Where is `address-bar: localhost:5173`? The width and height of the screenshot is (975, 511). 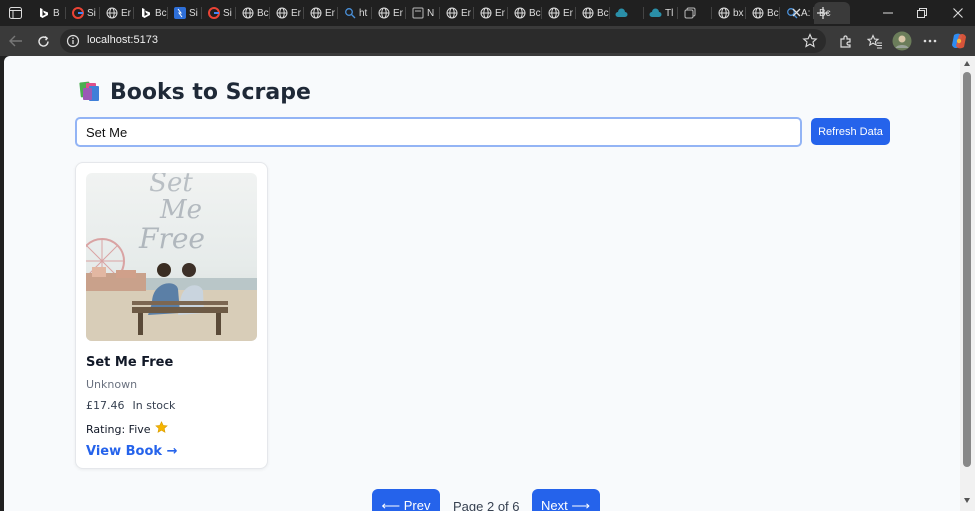
address-bar: localhost:5173 is located at coordinates (443, 41).